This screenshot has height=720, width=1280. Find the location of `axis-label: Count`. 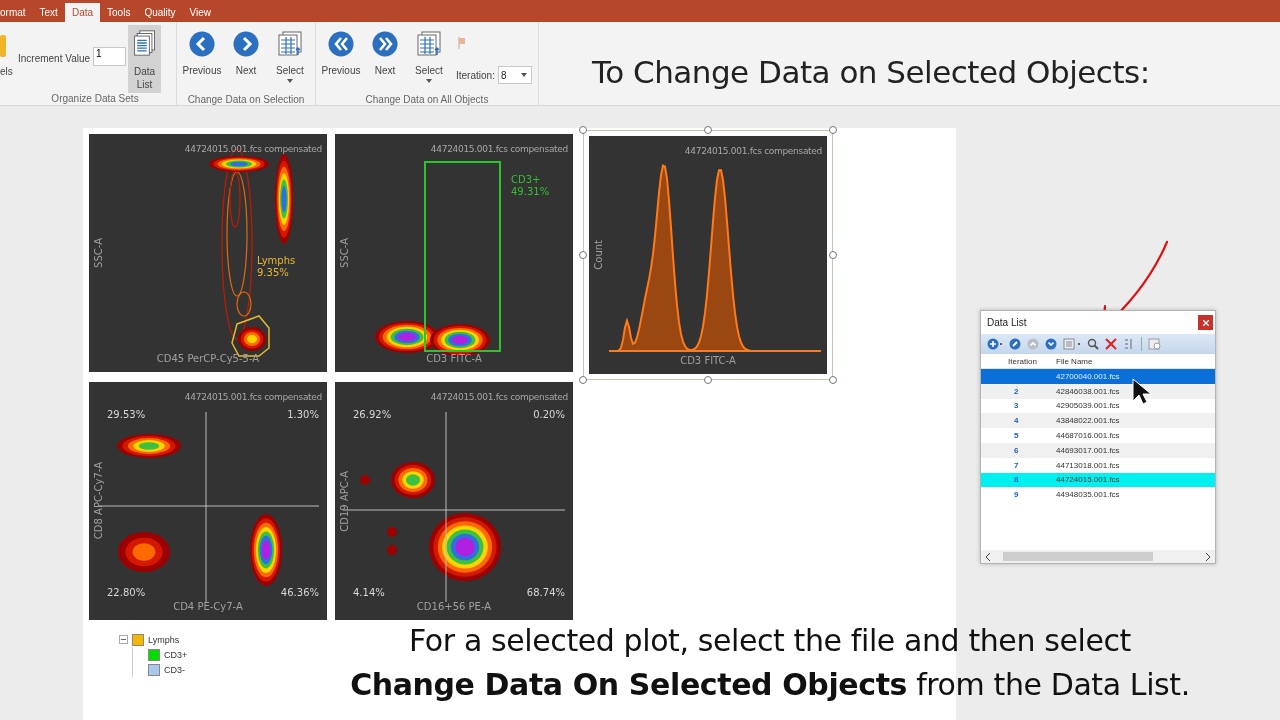

axis-label: Count is located at coordinates (598, 255).